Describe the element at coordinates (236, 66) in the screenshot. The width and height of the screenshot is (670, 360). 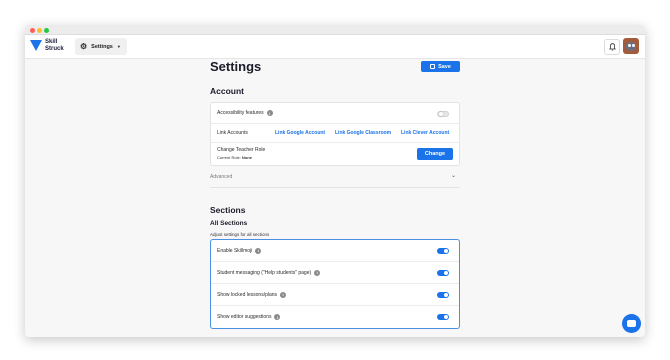
I see `page-title: Settings` at that location.